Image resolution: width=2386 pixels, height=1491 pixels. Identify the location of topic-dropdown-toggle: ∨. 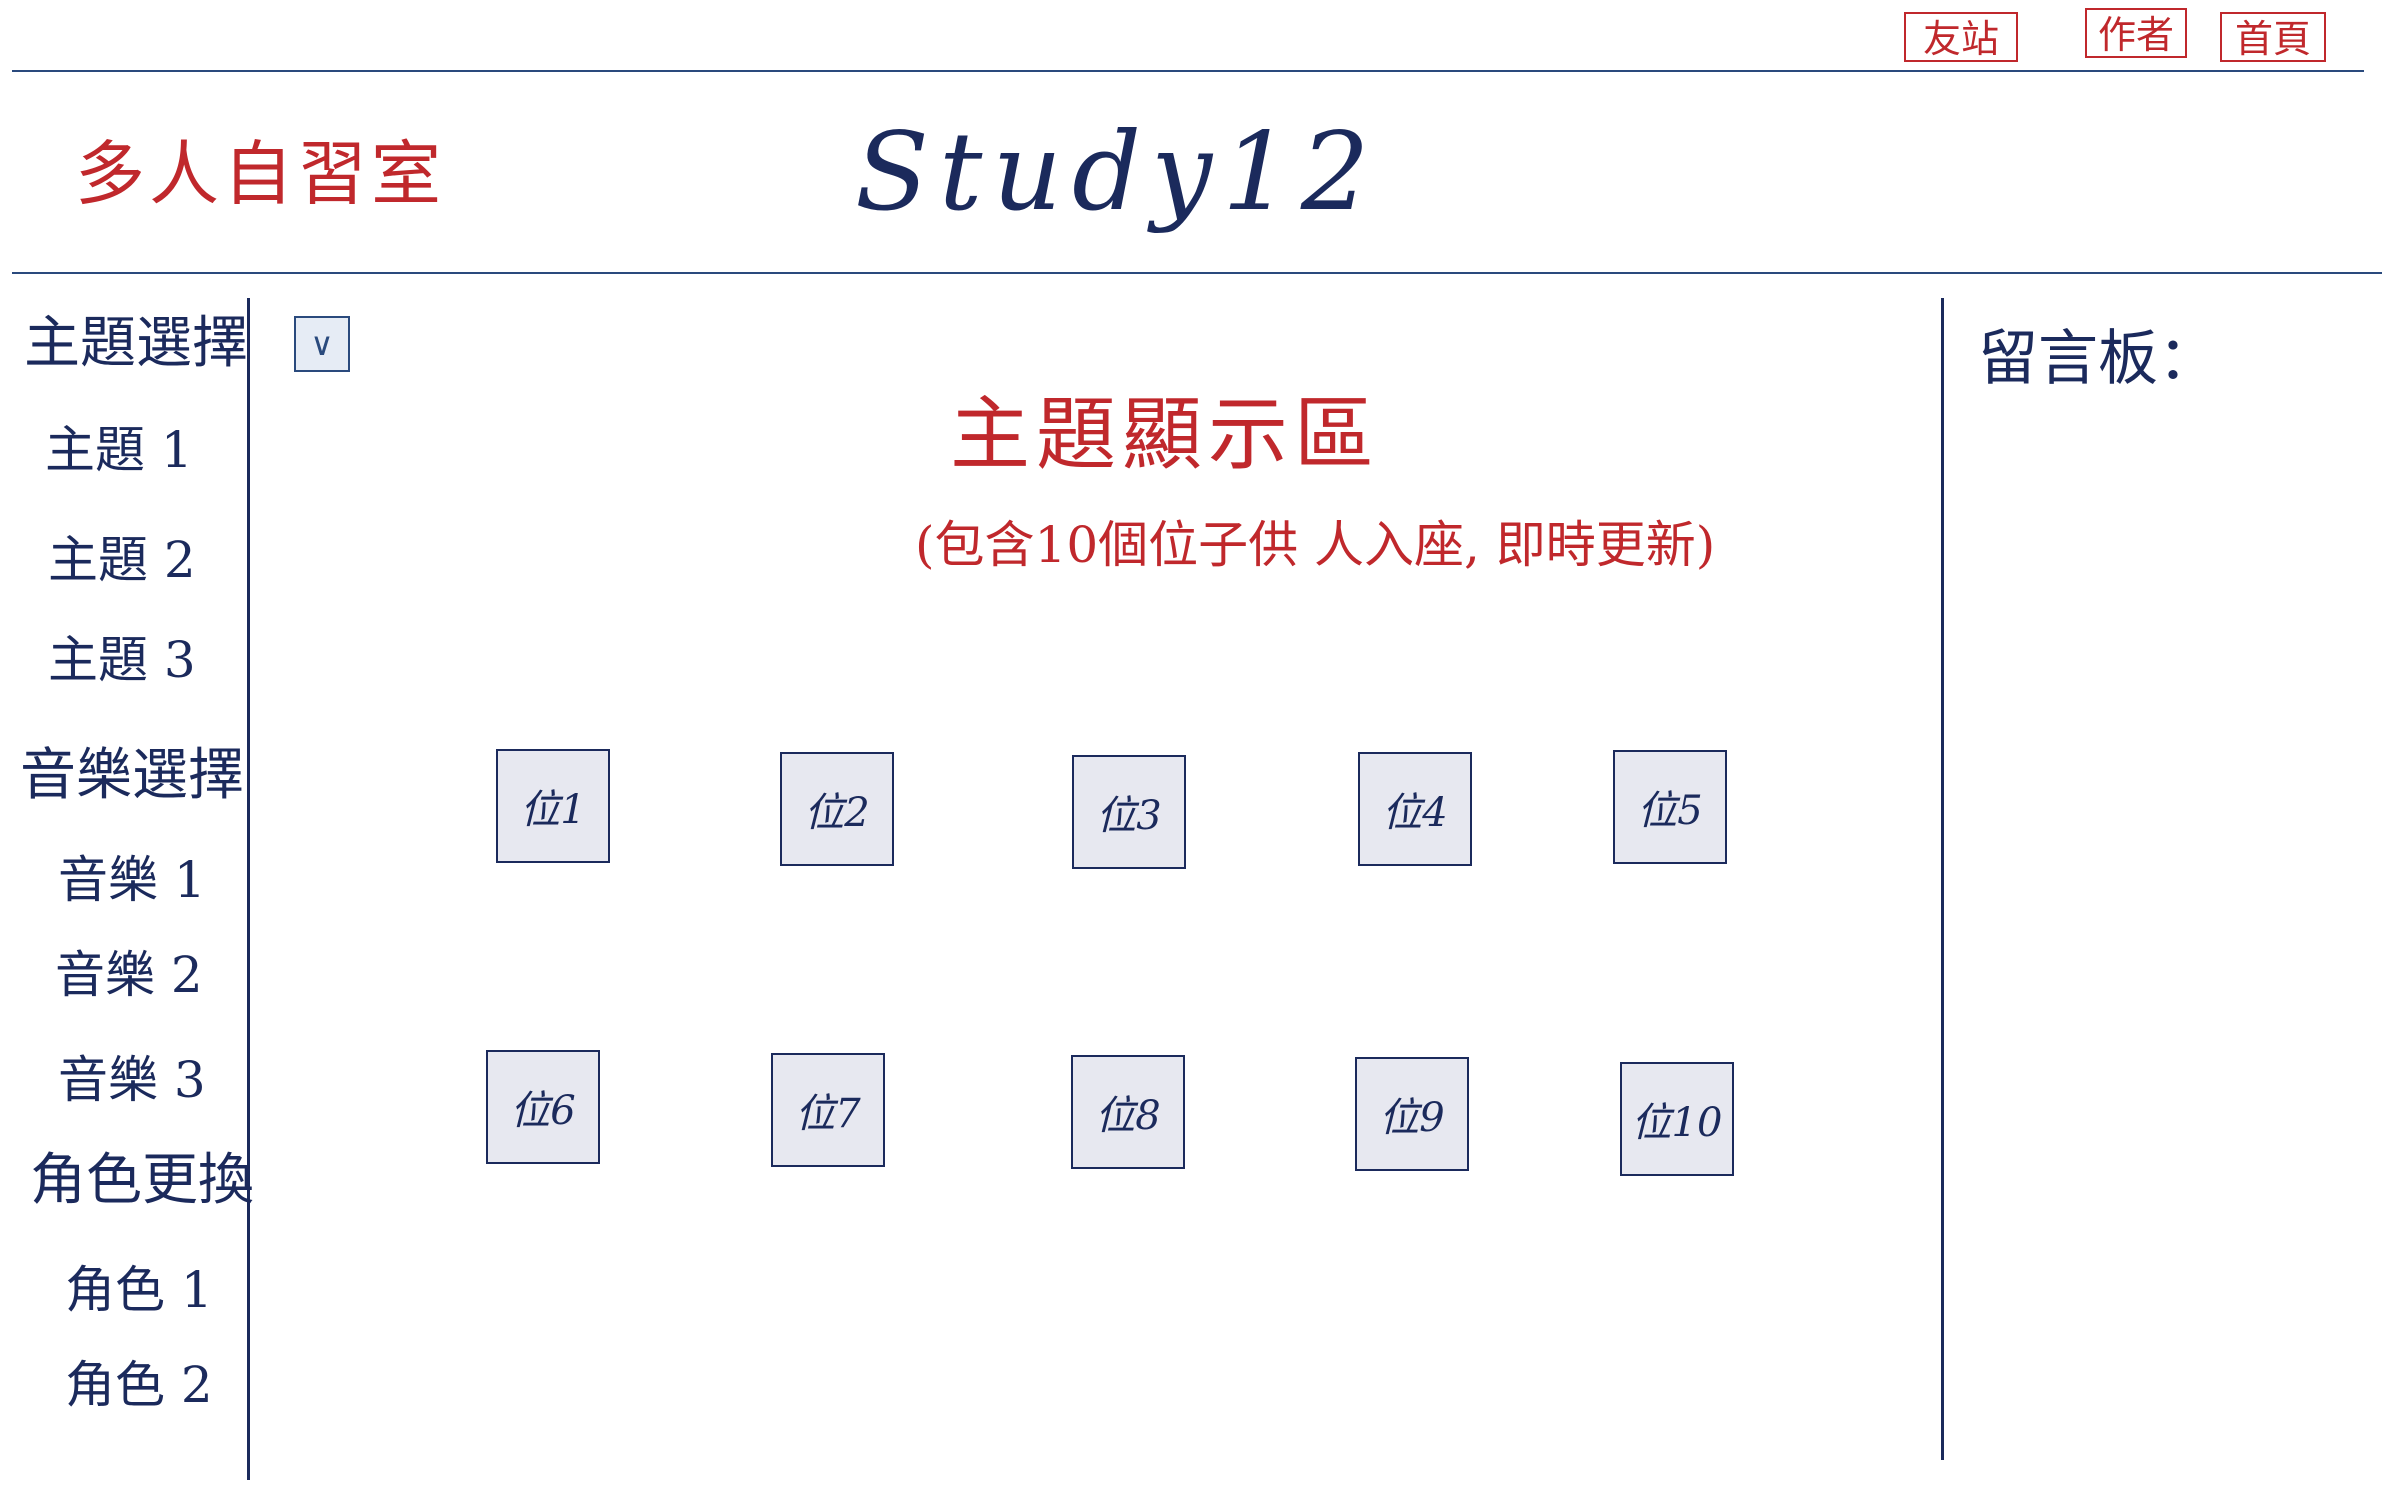
(322, 344).